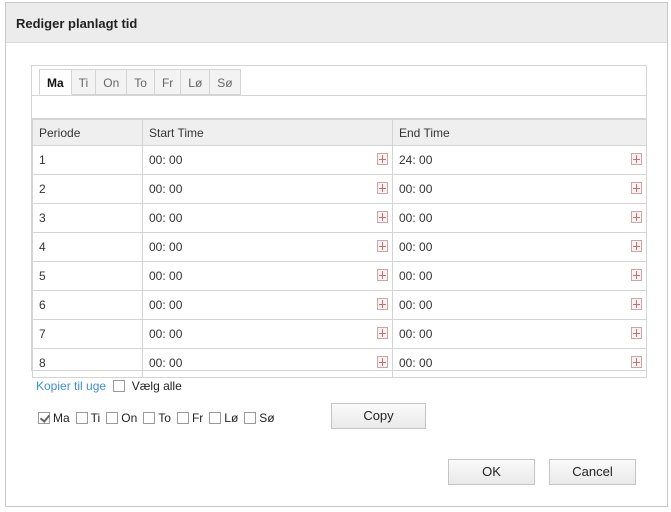 This screenshot has height=512, width=671. Describe the element at coordinates (87, 276) in the screenshot. I see `period-cell: 5` at that location.